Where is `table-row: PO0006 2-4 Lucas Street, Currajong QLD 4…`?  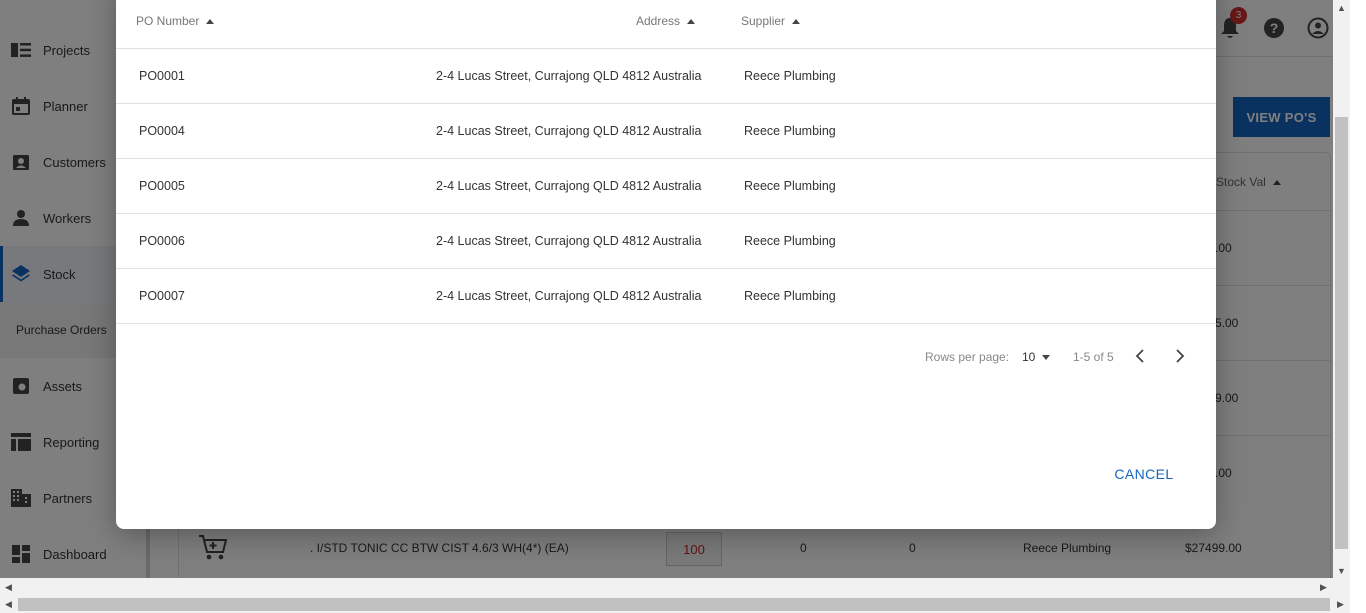 table-row: PO0006 2-4 Lucas Street, Currajong QLD 4… is located at coordinates (666, 241).